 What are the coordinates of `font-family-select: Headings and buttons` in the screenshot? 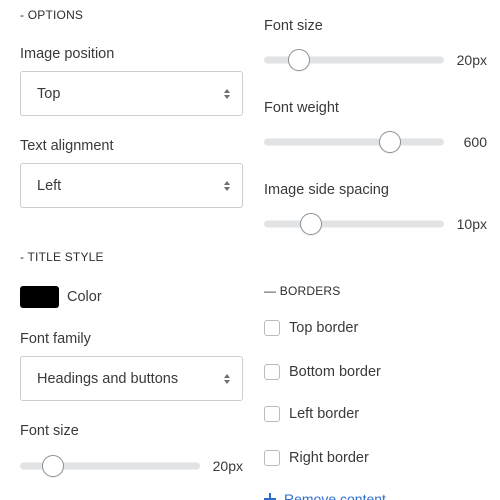 It's located at (131, 378).